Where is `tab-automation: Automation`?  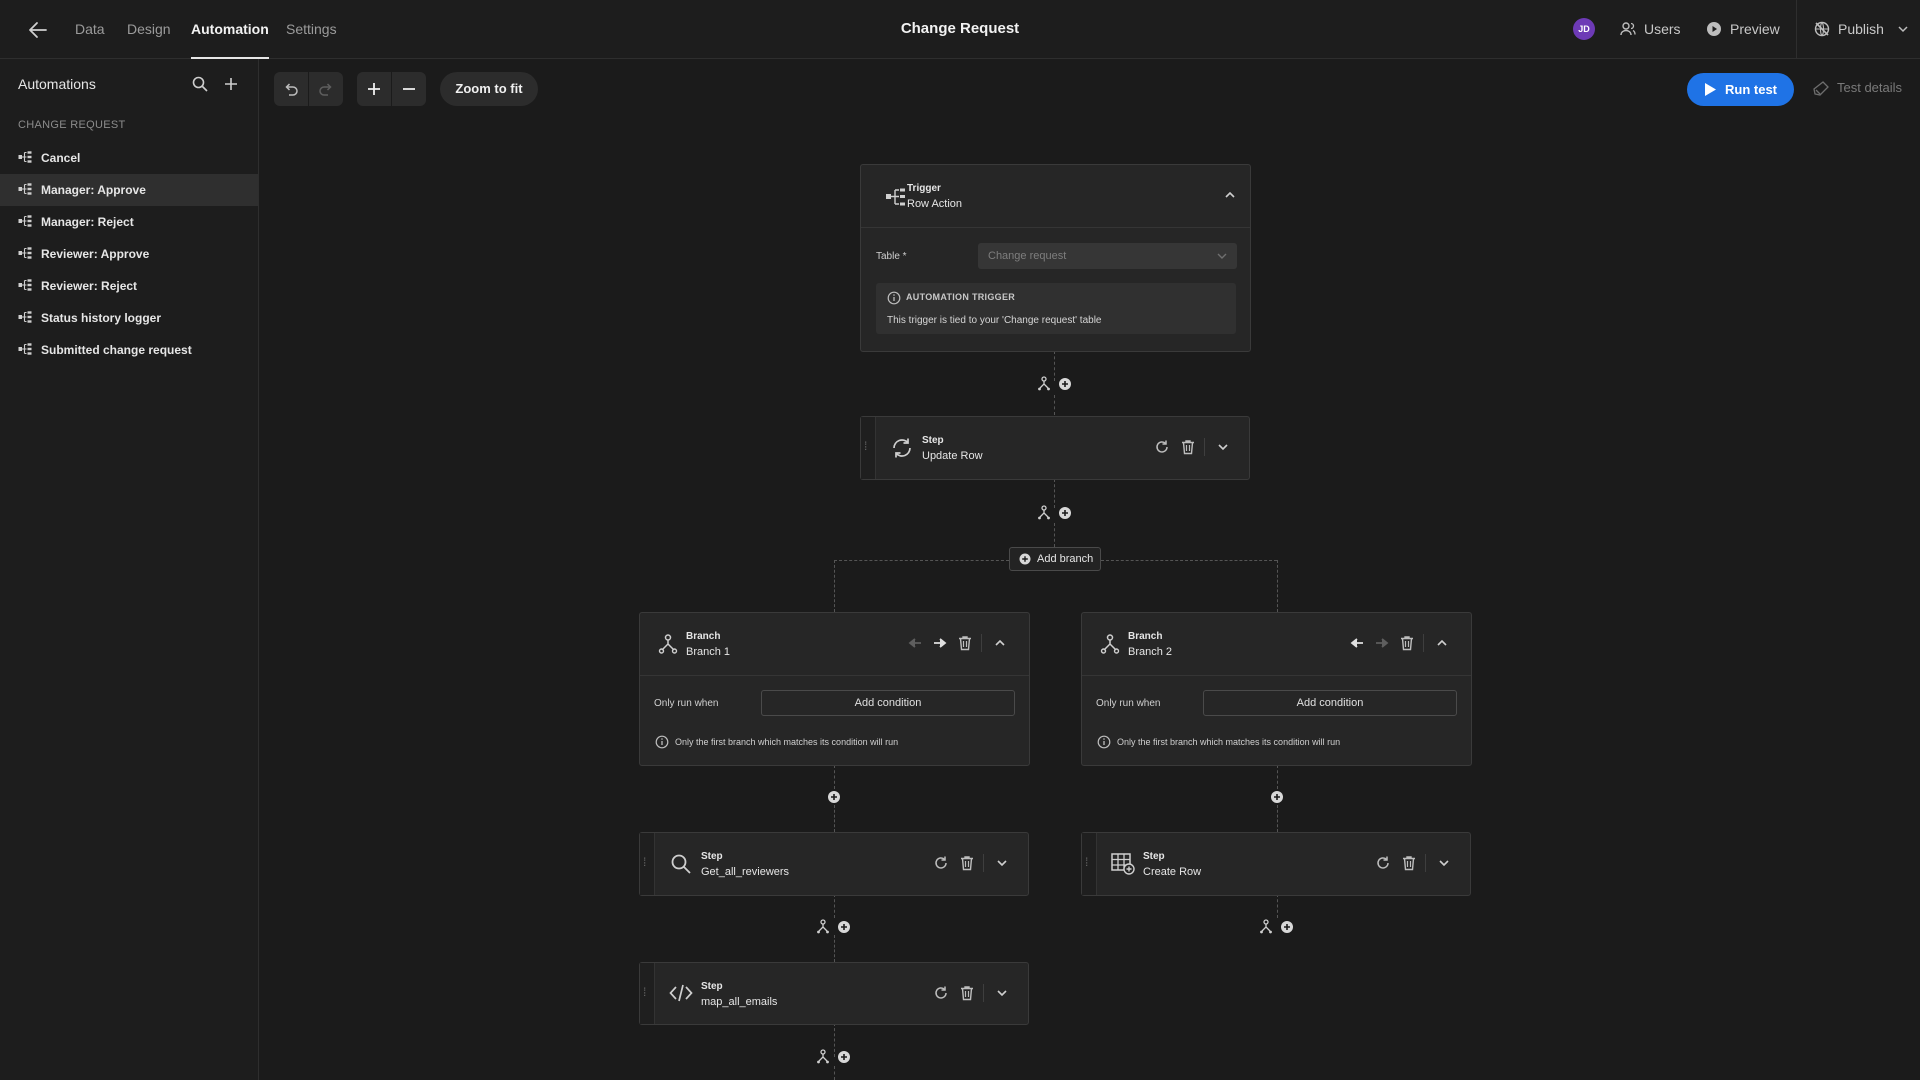
tab-automation: Automation is located at coordinates (230, 29).